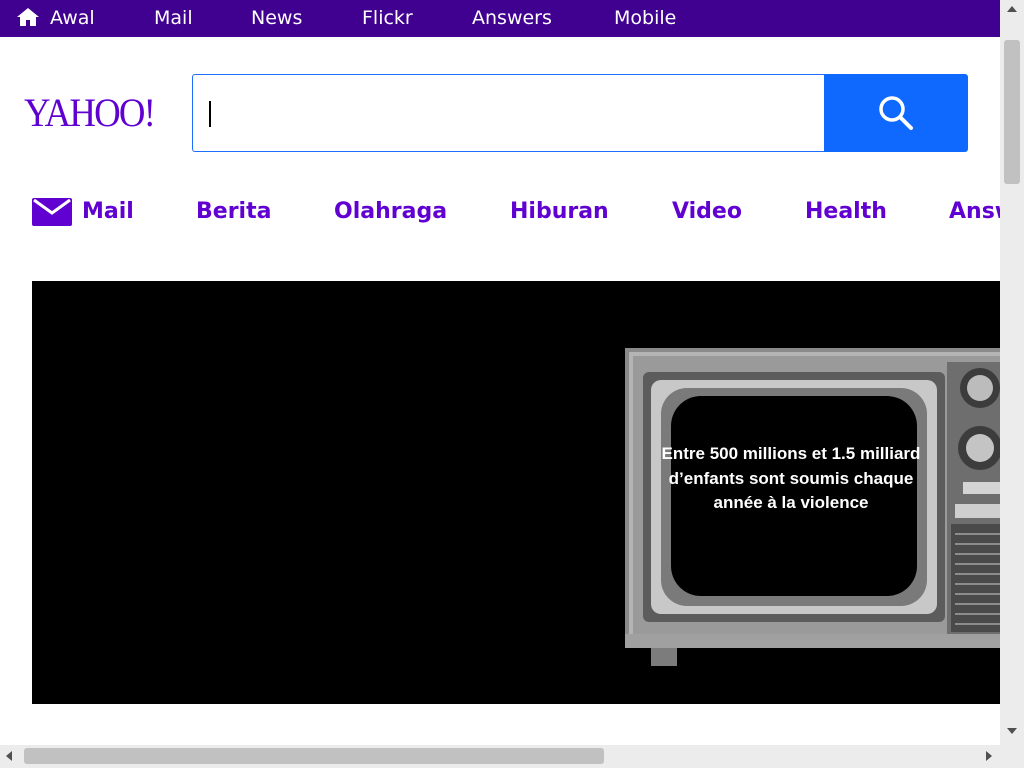 Image resolution: width=1024 pixels, height=768 pixels. What do you see at coordinates (1012, 112) in the screenshot?
I see `vertical-scrollbar-thumb` at bounding box center [1012, 112].